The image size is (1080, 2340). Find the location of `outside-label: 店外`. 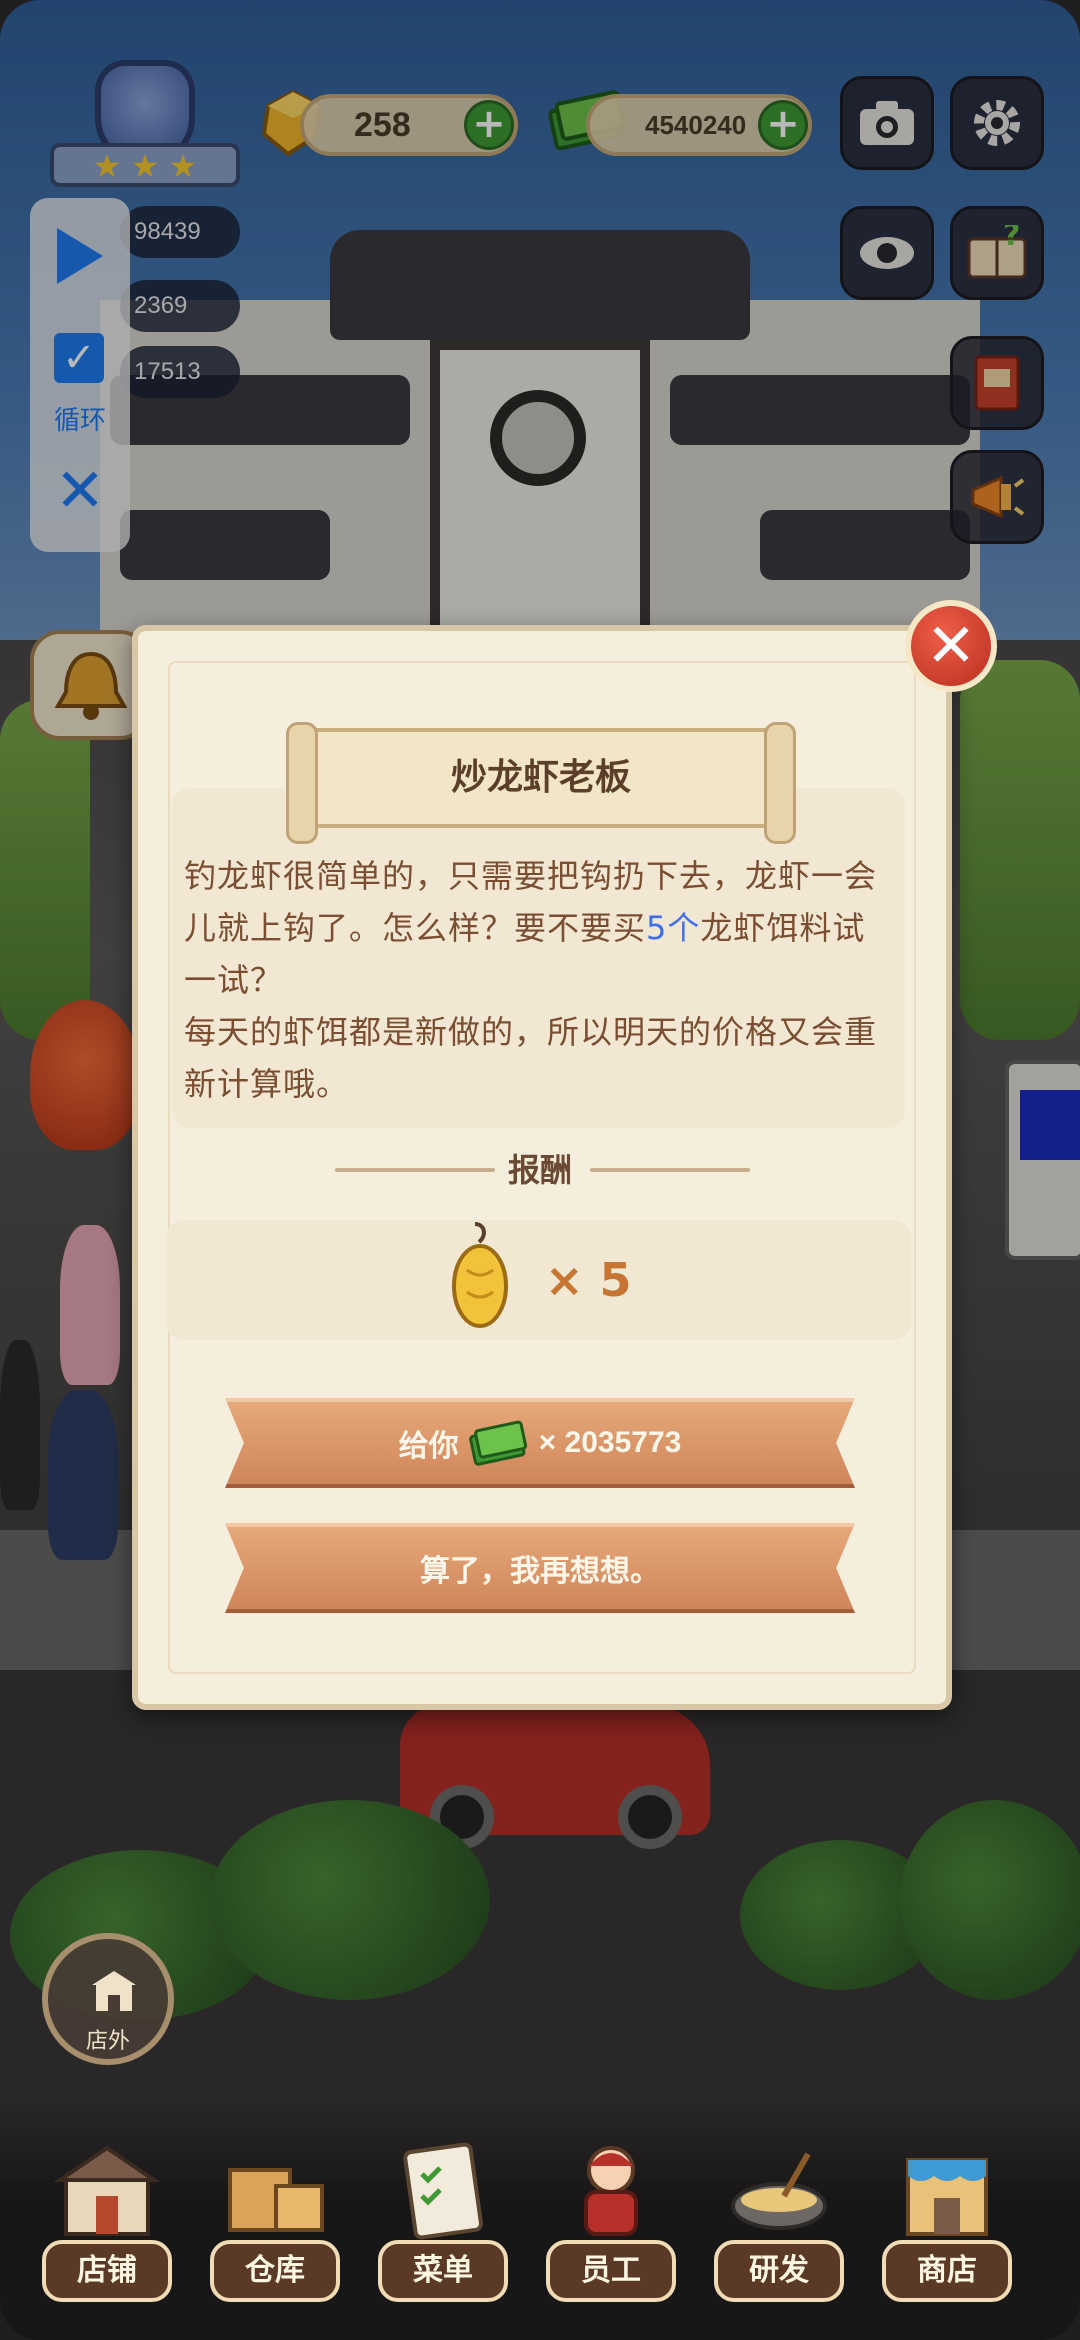

outside-label: 店外 is located at coordinates (107, 2041).